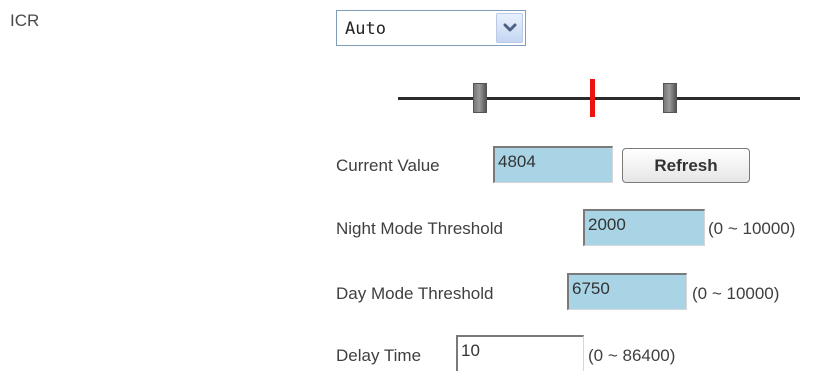  I want to click on night-mode-threshold-label: Night Mode Threshold, so click(419, 228).